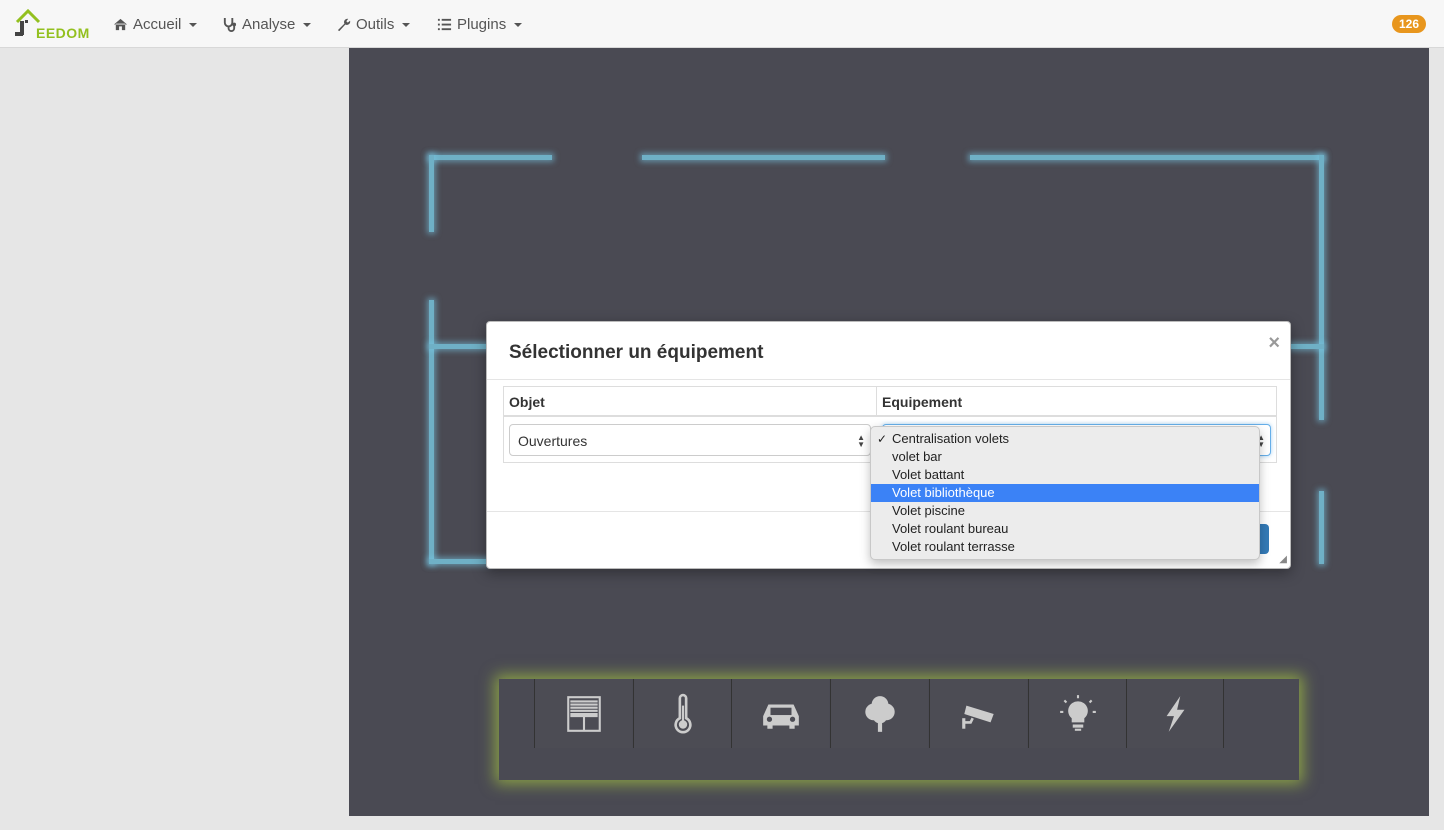  Describe the element at coordinates (690, 402) in the screenshot. I see `column-header-object: Objet` at that location.